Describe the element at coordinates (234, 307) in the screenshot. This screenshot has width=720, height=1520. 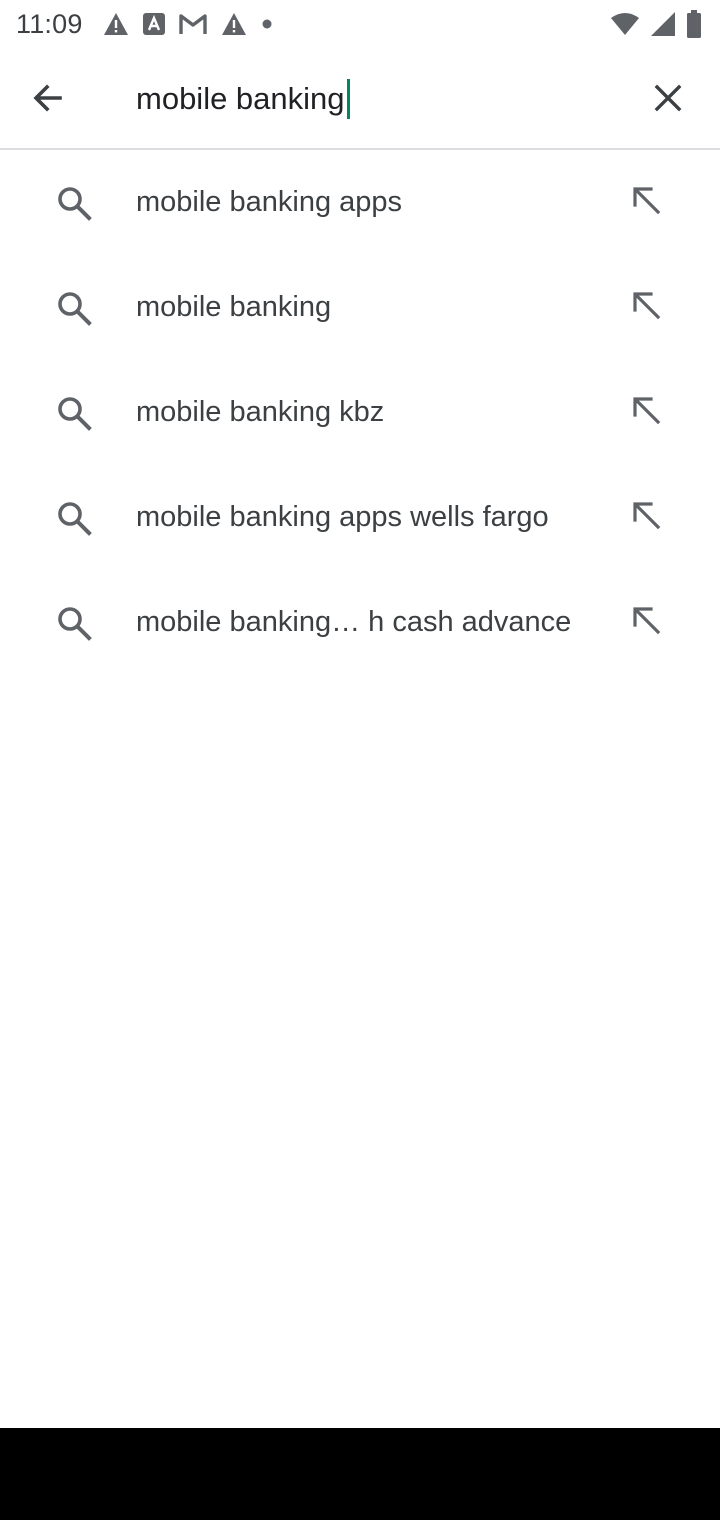
I see `suggestion-label: mobile banking` at that location.